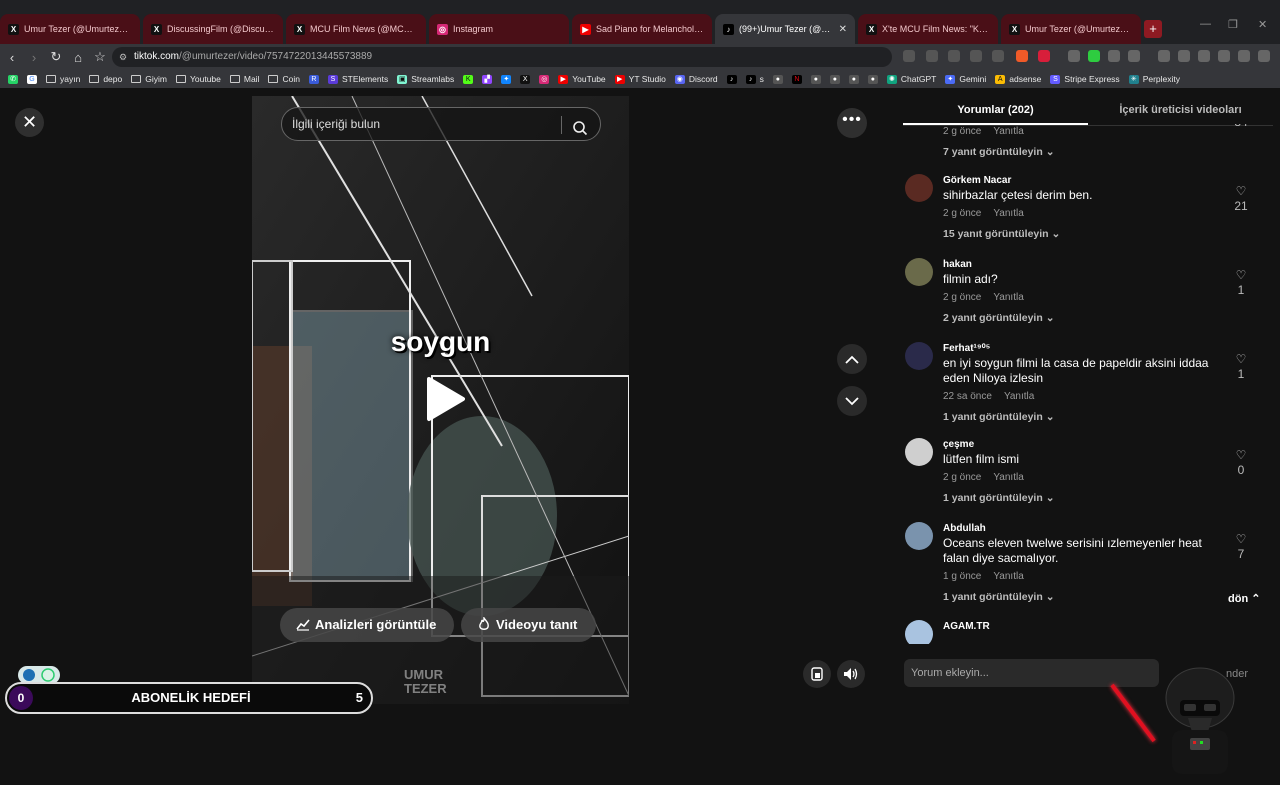  What do you see at coordinates (642, 29) in the screenshot?
I see `browser-tab: ▶ Sad Piano for Melancholic Moments` at bounding box center [642, 29].